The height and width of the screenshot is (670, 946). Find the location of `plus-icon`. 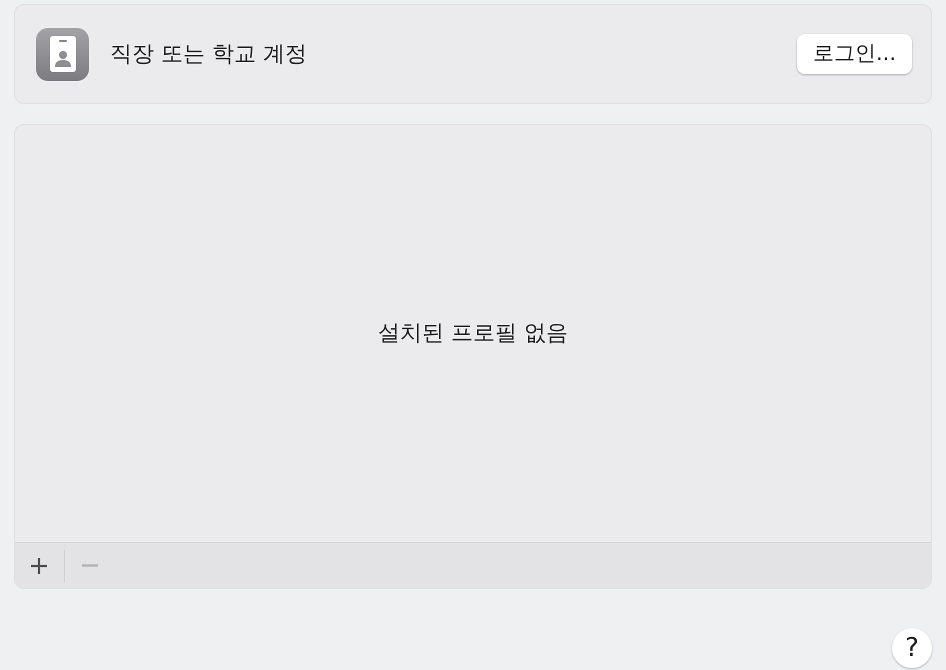

plus-icon is located at coordinates (39, 566).